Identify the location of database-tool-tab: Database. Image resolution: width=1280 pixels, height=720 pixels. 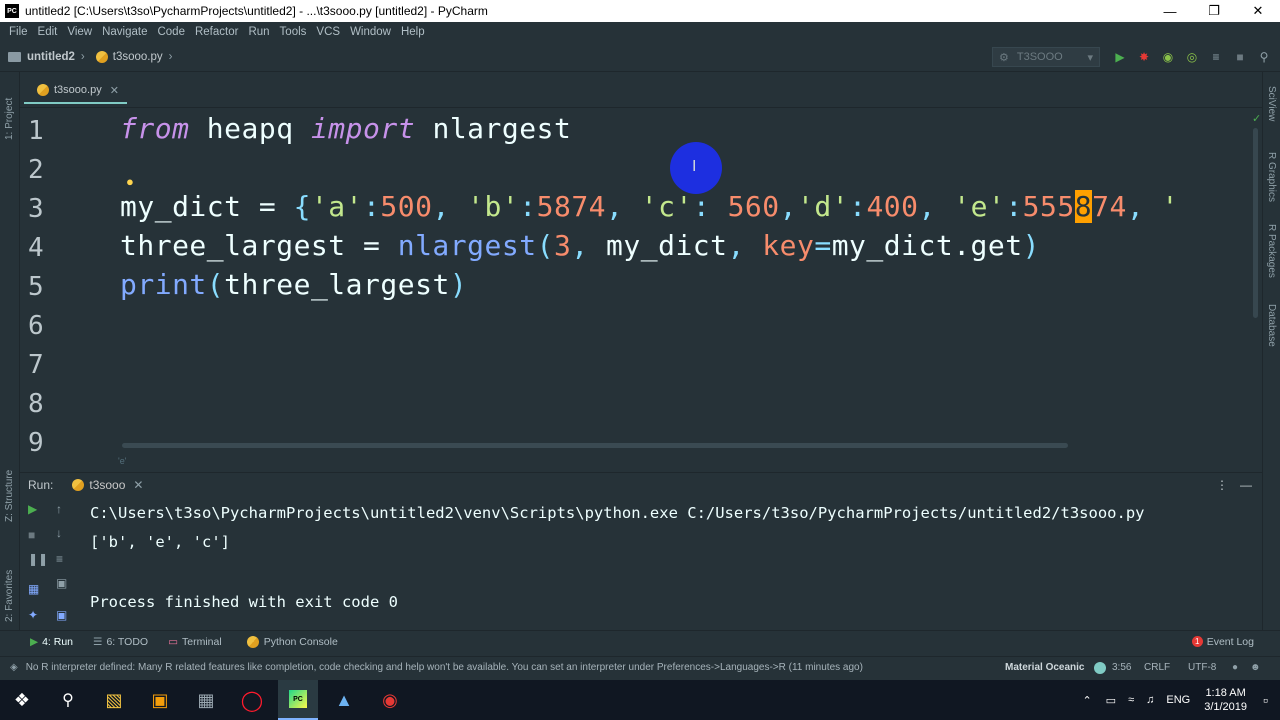
(1271, 325).